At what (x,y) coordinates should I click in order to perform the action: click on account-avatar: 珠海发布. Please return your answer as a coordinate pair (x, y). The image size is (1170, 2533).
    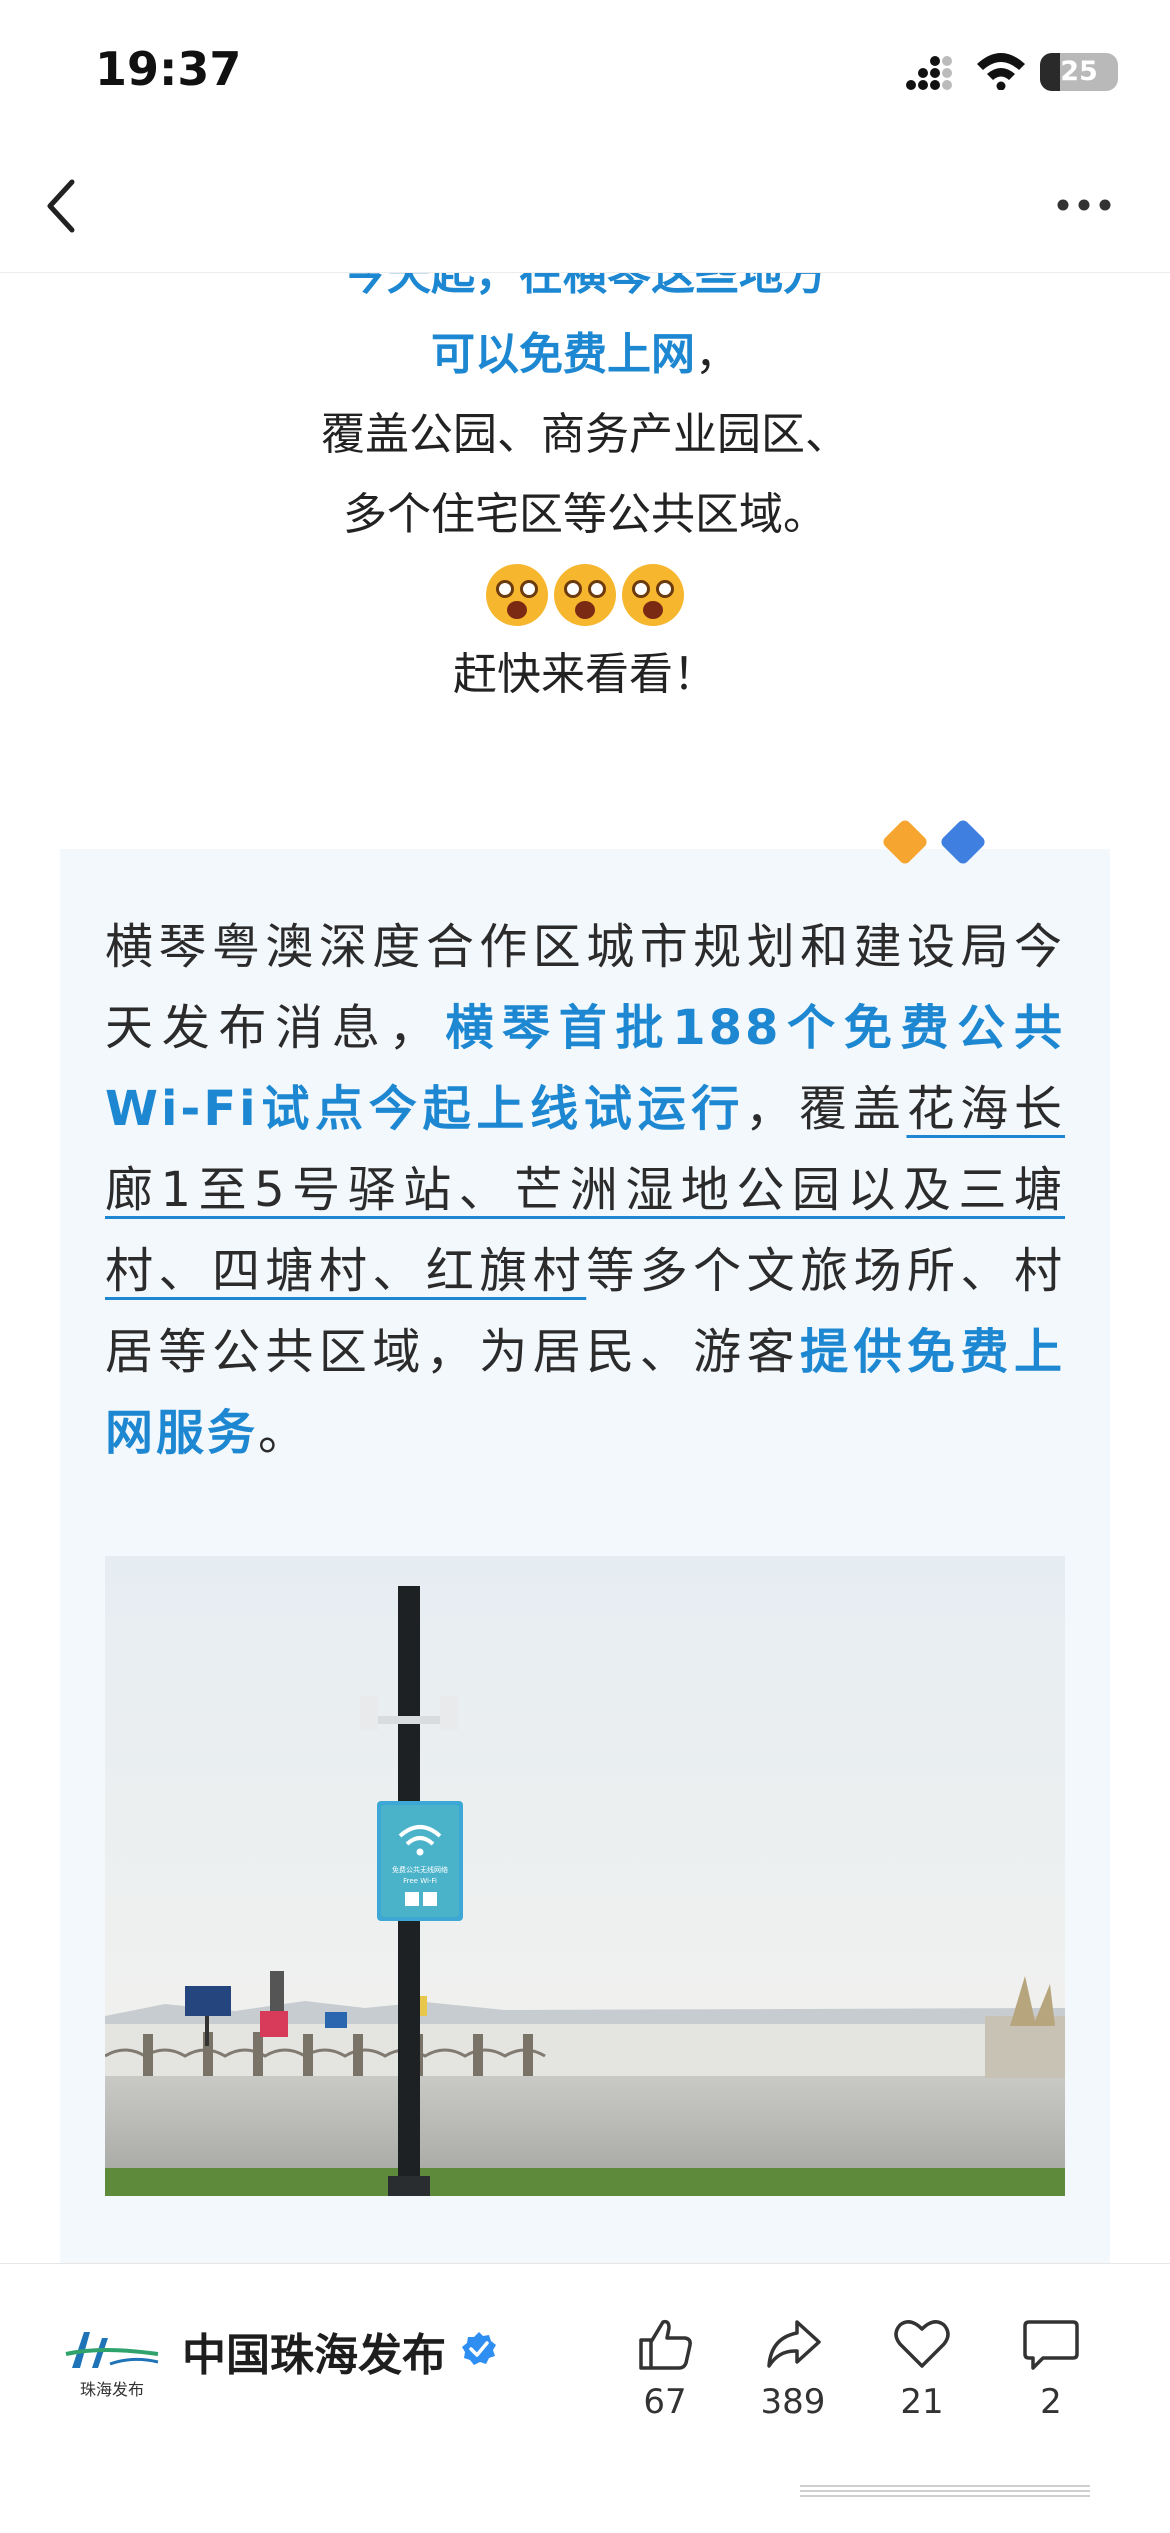
    Looking at the image, I should click on (112, 2364).